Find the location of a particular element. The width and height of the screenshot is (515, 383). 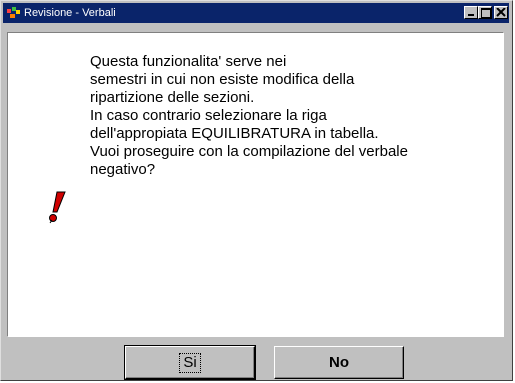

no-button-label: No is located at coordinates (339, 362).